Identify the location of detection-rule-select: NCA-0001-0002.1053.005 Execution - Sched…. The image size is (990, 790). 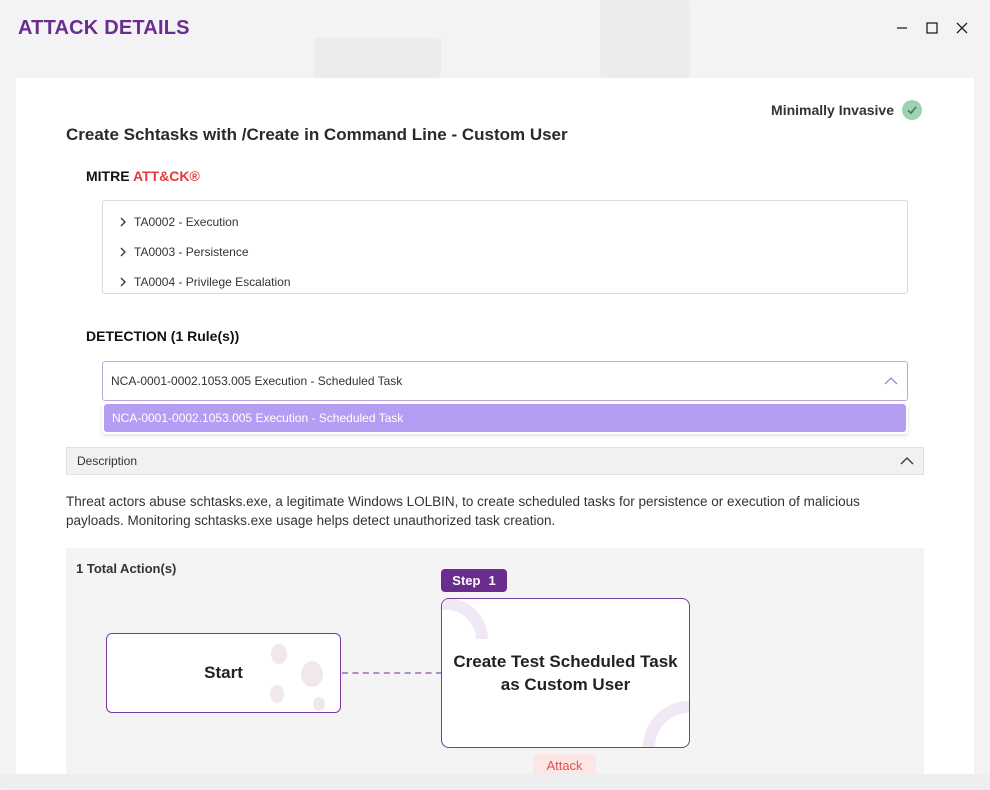
(505, 381).